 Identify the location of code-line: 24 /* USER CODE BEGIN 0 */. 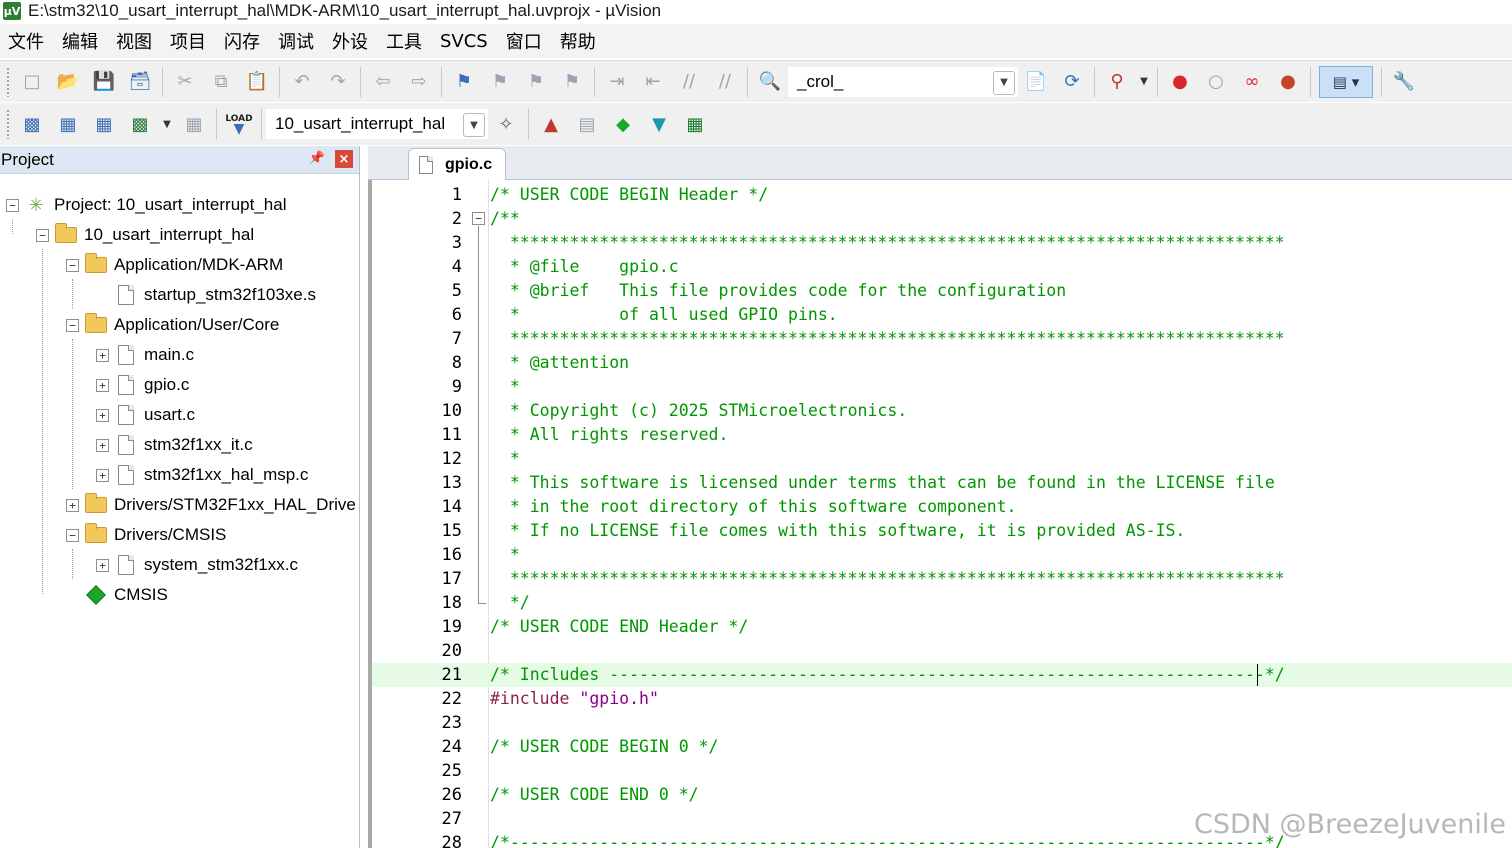
(942, 747).